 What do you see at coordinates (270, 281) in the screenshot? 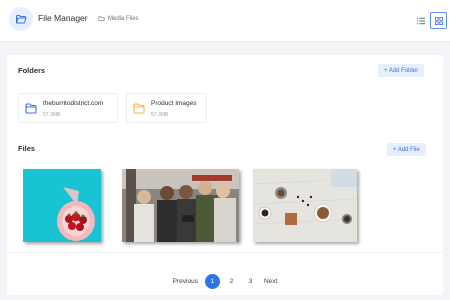
I see `pagination-next: Next` at bounding box center [270, 281].